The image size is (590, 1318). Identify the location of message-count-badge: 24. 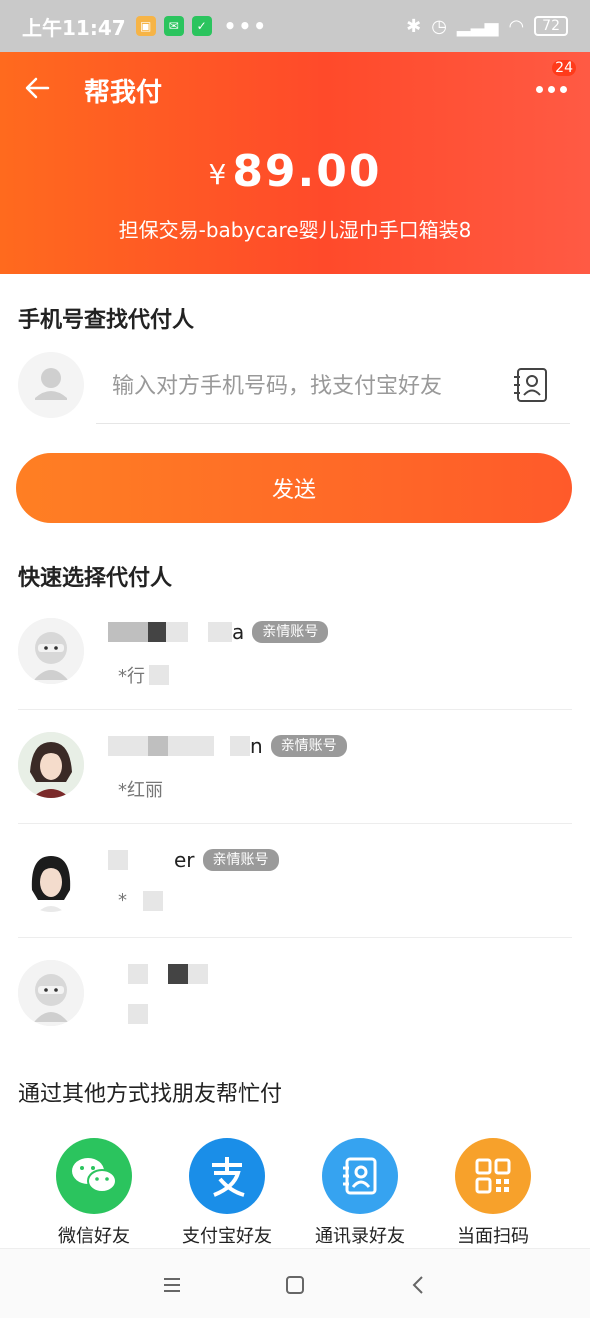
(564, 68).